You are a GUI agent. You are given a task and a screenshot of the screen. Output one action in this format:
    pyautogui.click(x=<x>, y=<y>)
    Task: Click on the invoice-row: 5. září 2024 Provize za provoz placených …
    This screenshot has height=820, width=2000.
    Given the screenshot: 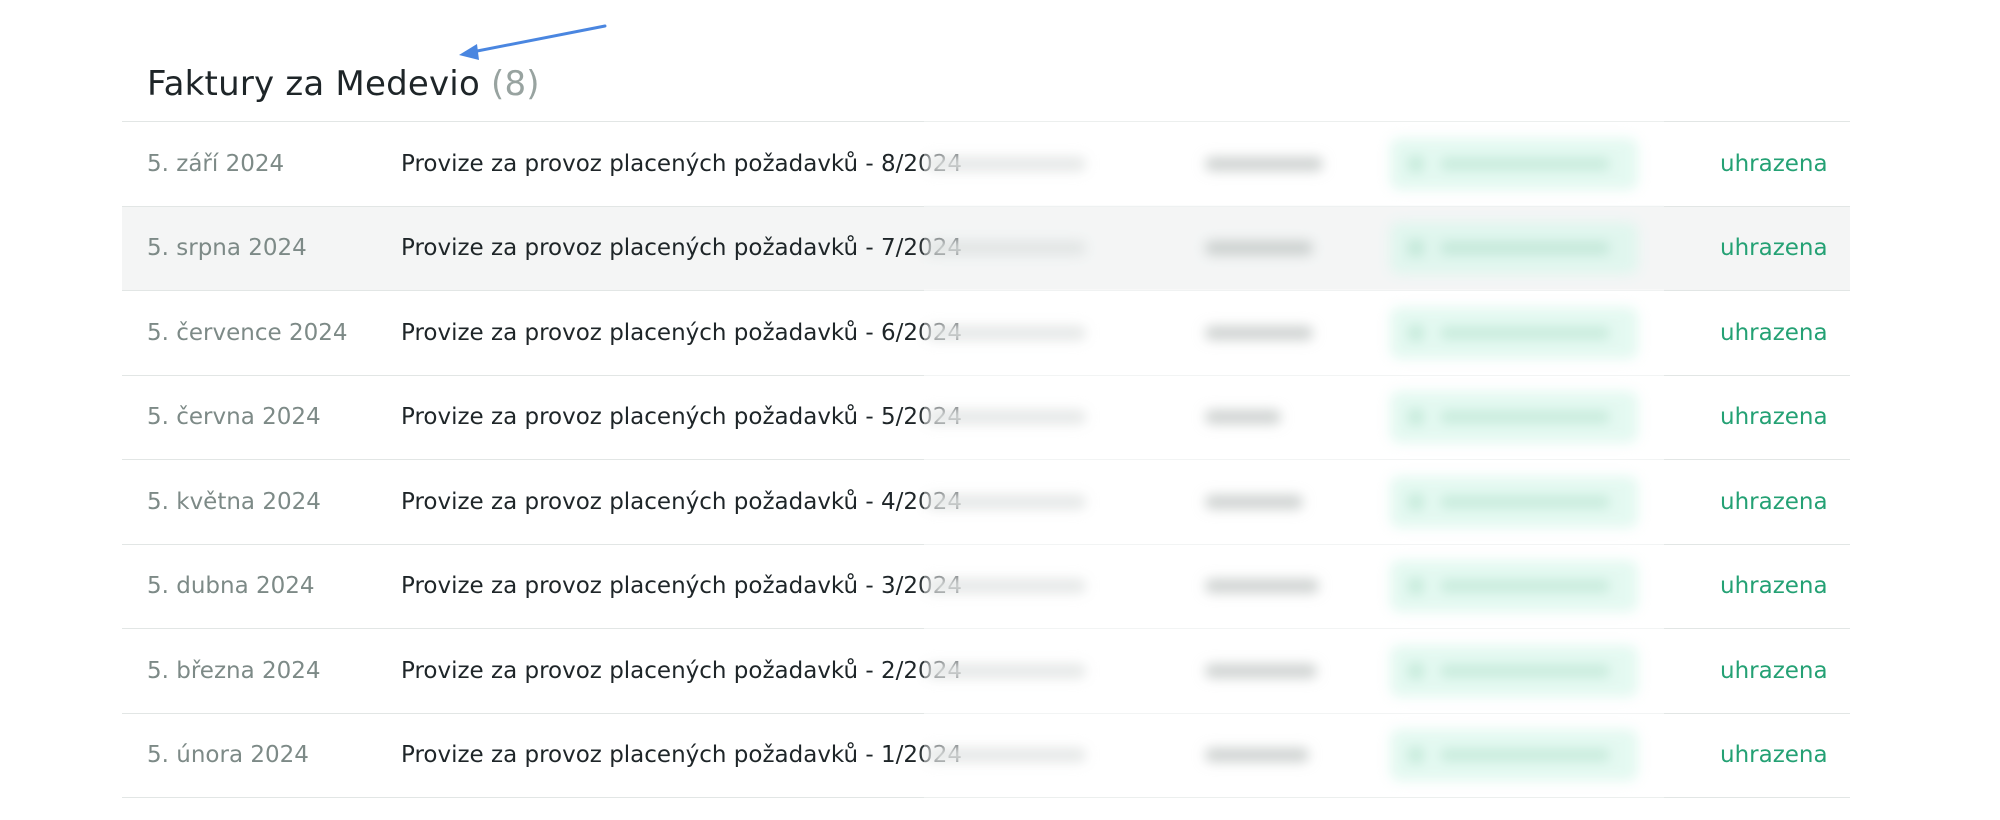 What is the action you would take?
    pyautogui.click(x=986, y=163)
    